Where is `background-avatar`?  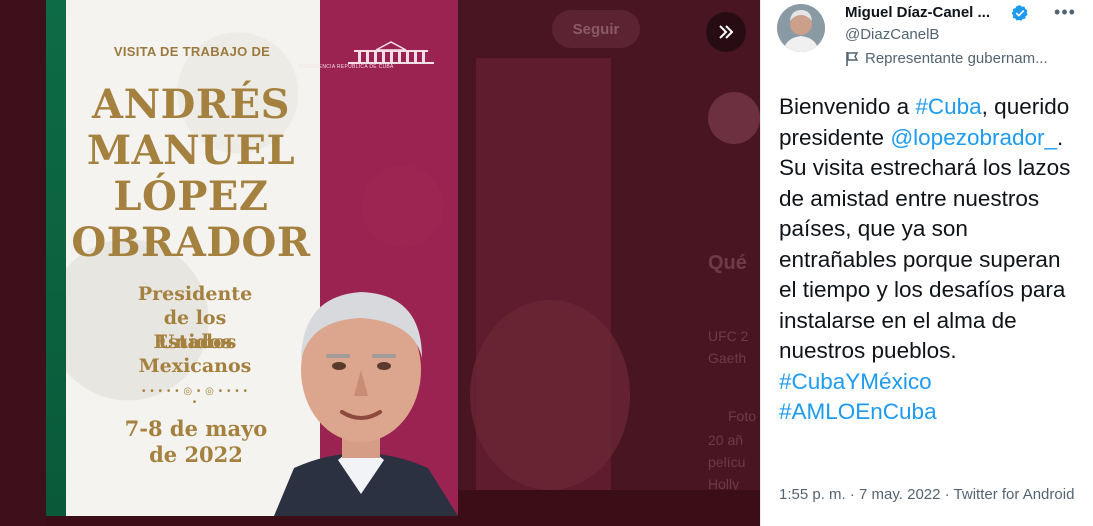
background-avatar is located at coordinates (734, 118).